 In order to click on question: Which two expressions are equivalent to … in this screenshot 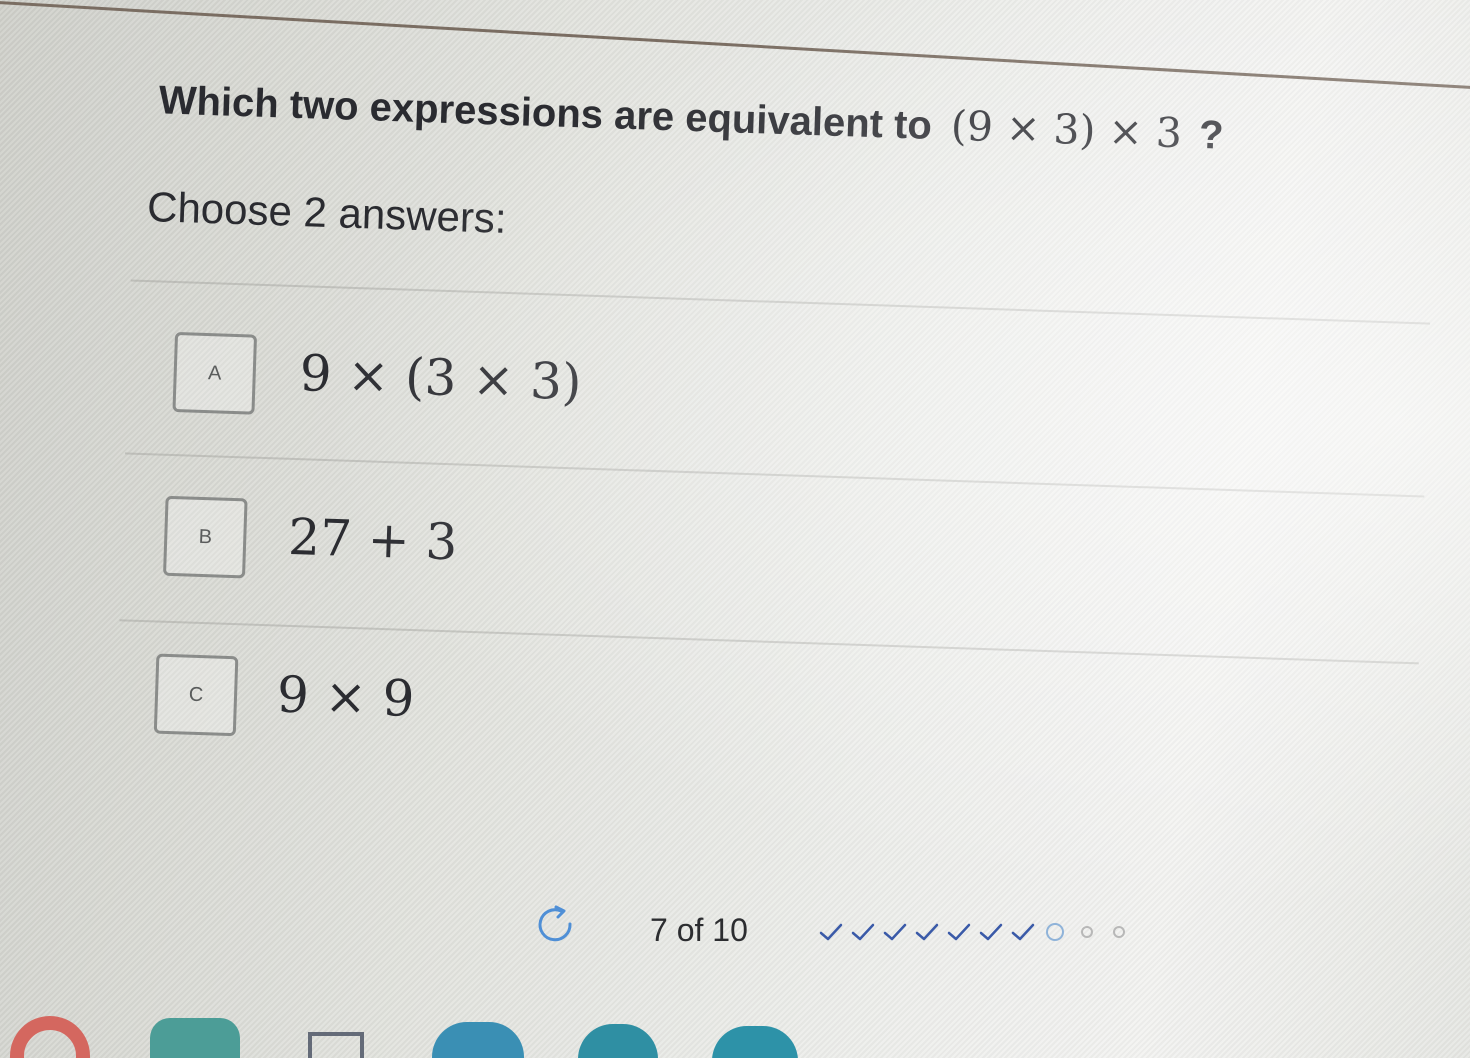, I will do `click(691, 116)`.